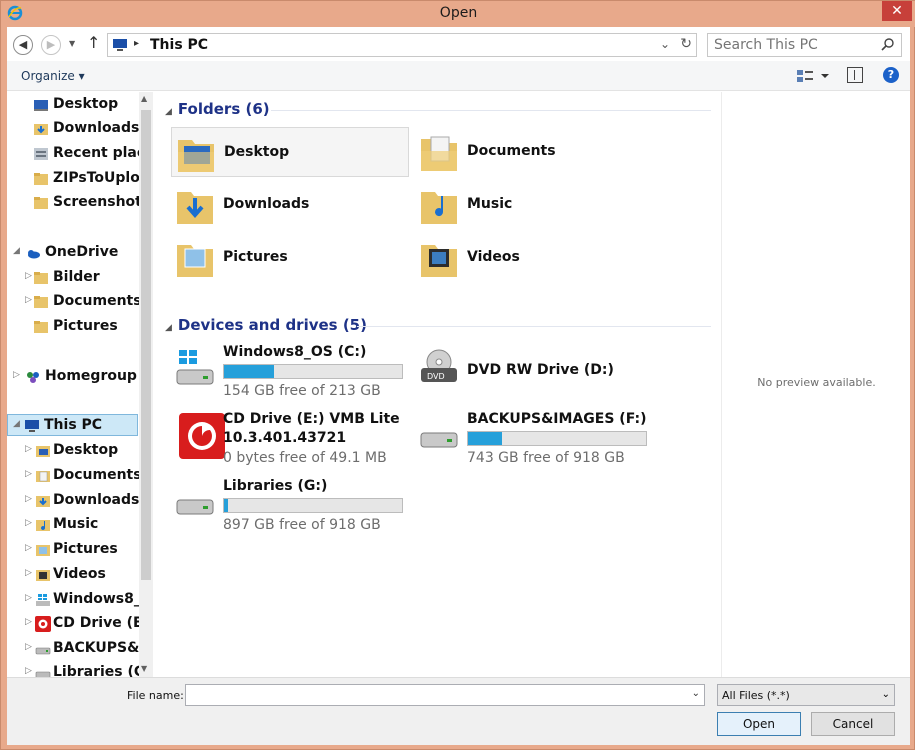  What do you see at coordinates (290, 205) in the screenshot?
I see `folder-tile-downloads: Downloads` at bounding box center [290, 205].